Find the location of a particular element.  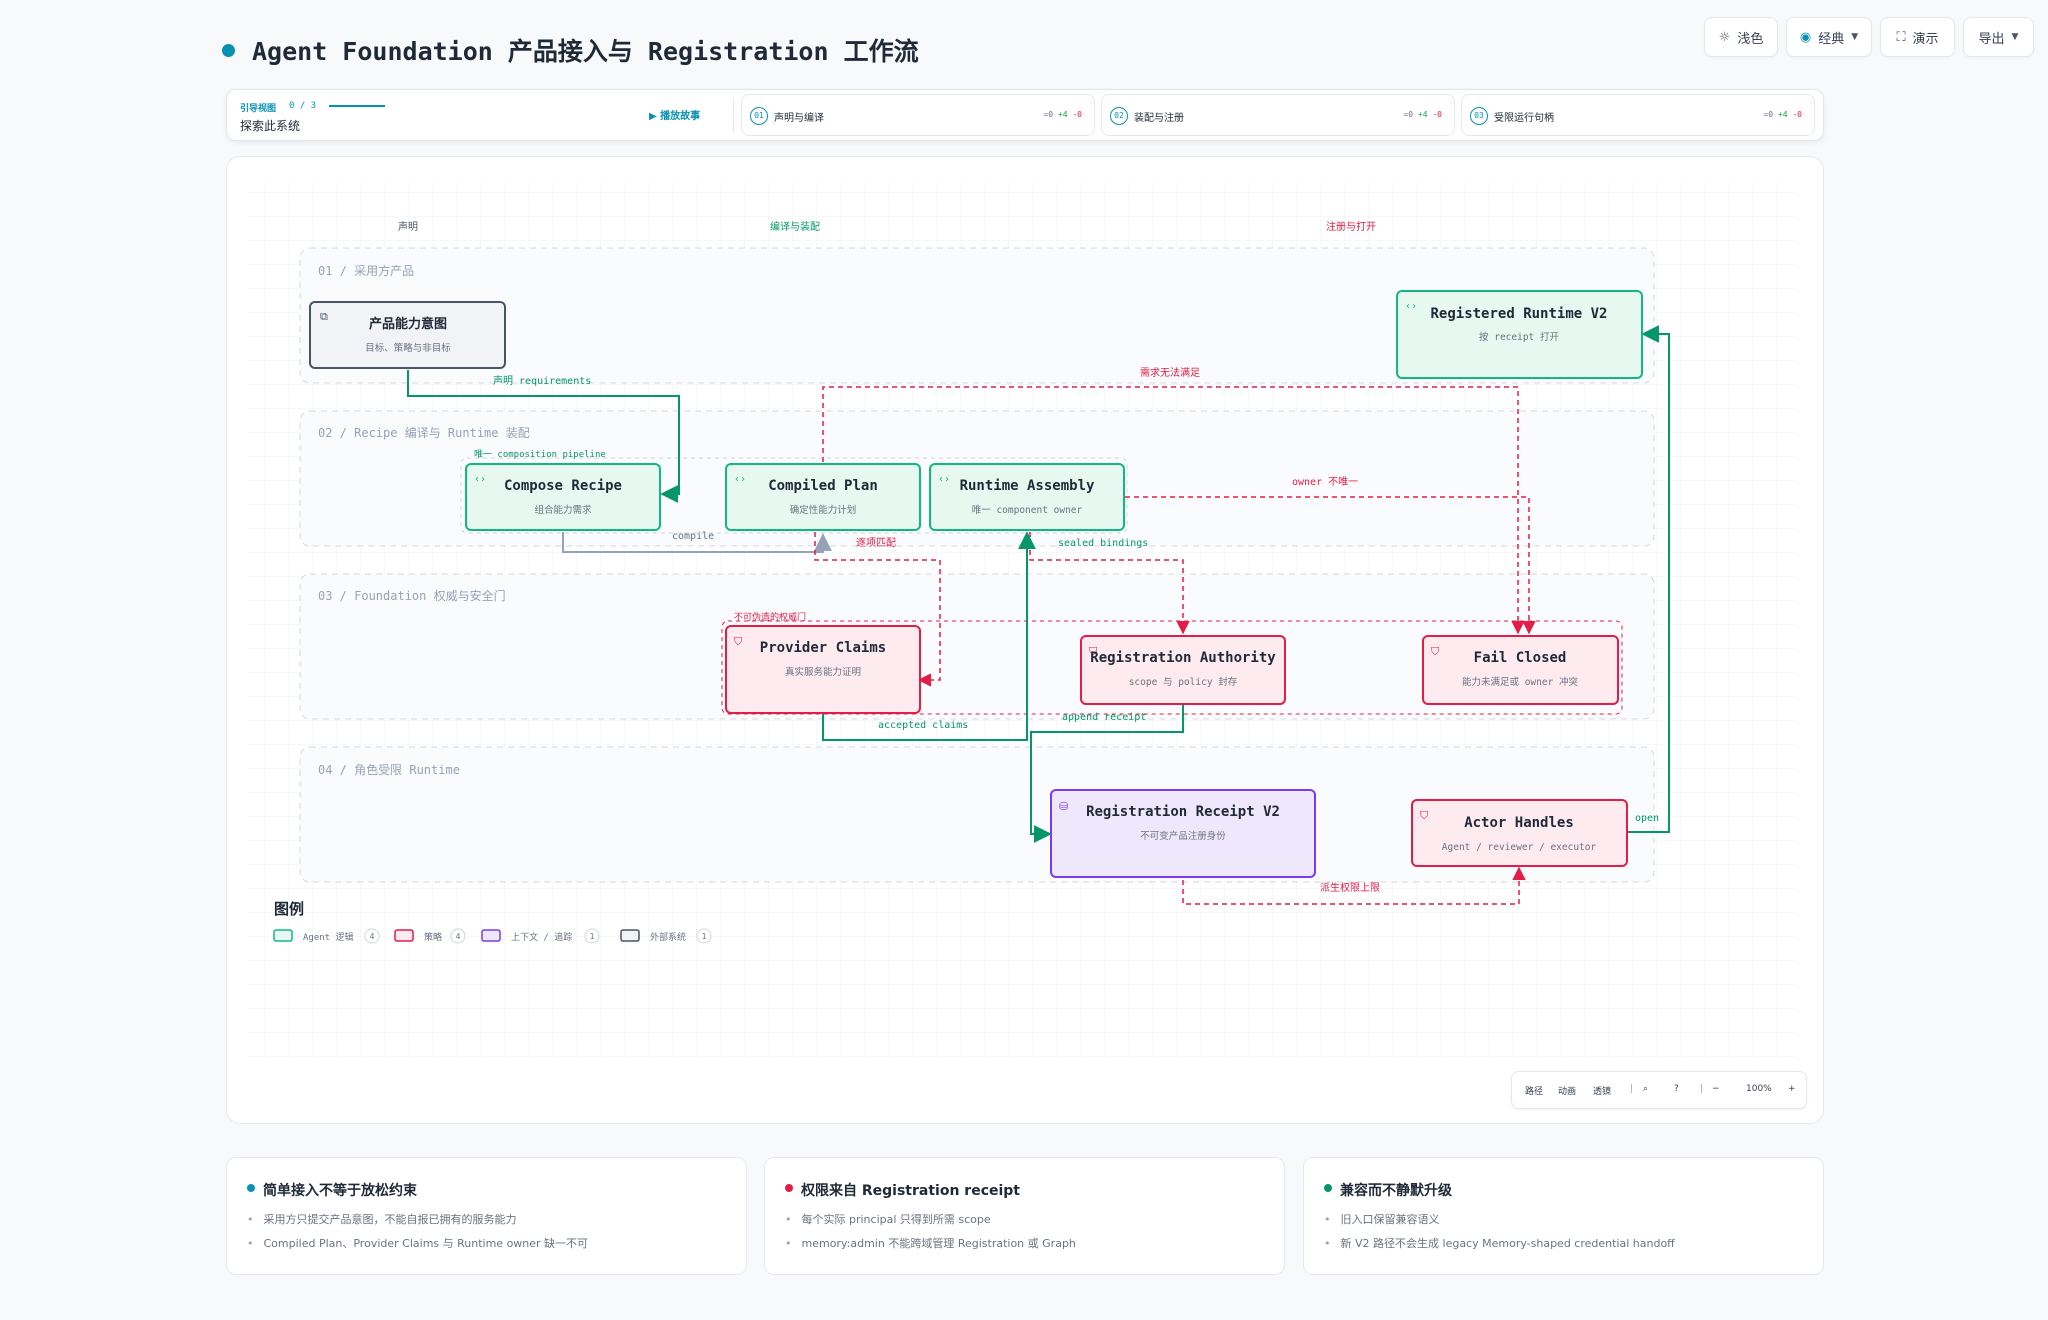

edge-label-requirements: 声明 requirements is located at coordinates (542, 380).